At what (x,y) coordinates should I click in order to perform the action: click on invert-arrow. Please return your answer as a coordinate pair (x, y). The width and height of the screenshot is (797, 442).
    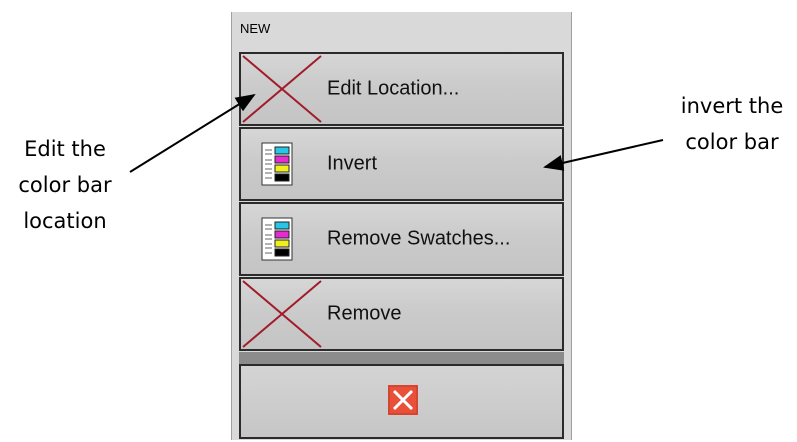
    Looking at the image, I should click on (603, 155).